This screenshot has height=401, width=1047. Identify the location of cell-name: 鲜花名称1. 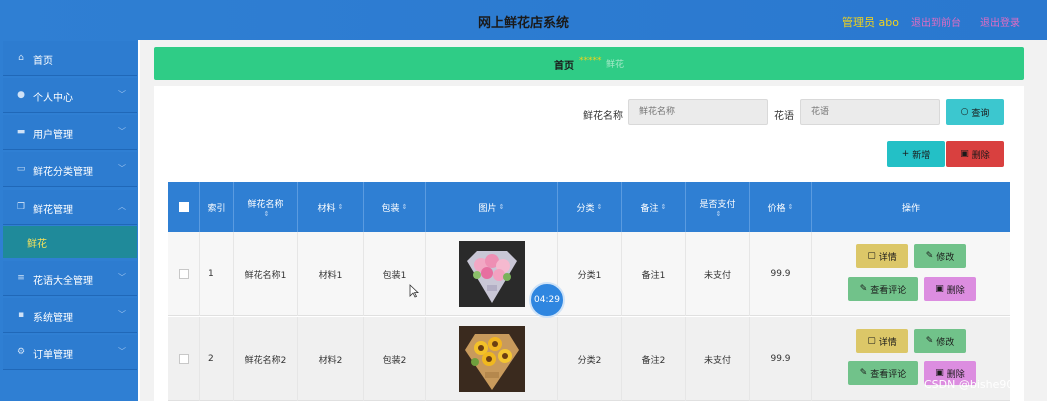
(266, 274).